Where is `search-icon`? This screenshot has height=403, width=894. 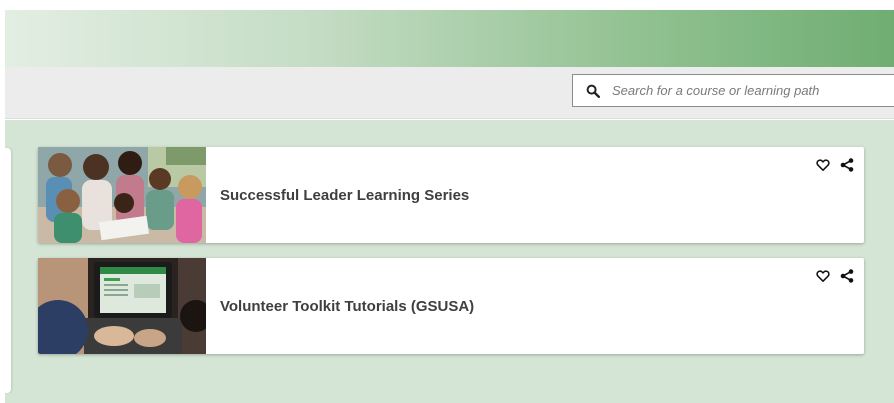
search-icon is located at coordinates (593, 91).